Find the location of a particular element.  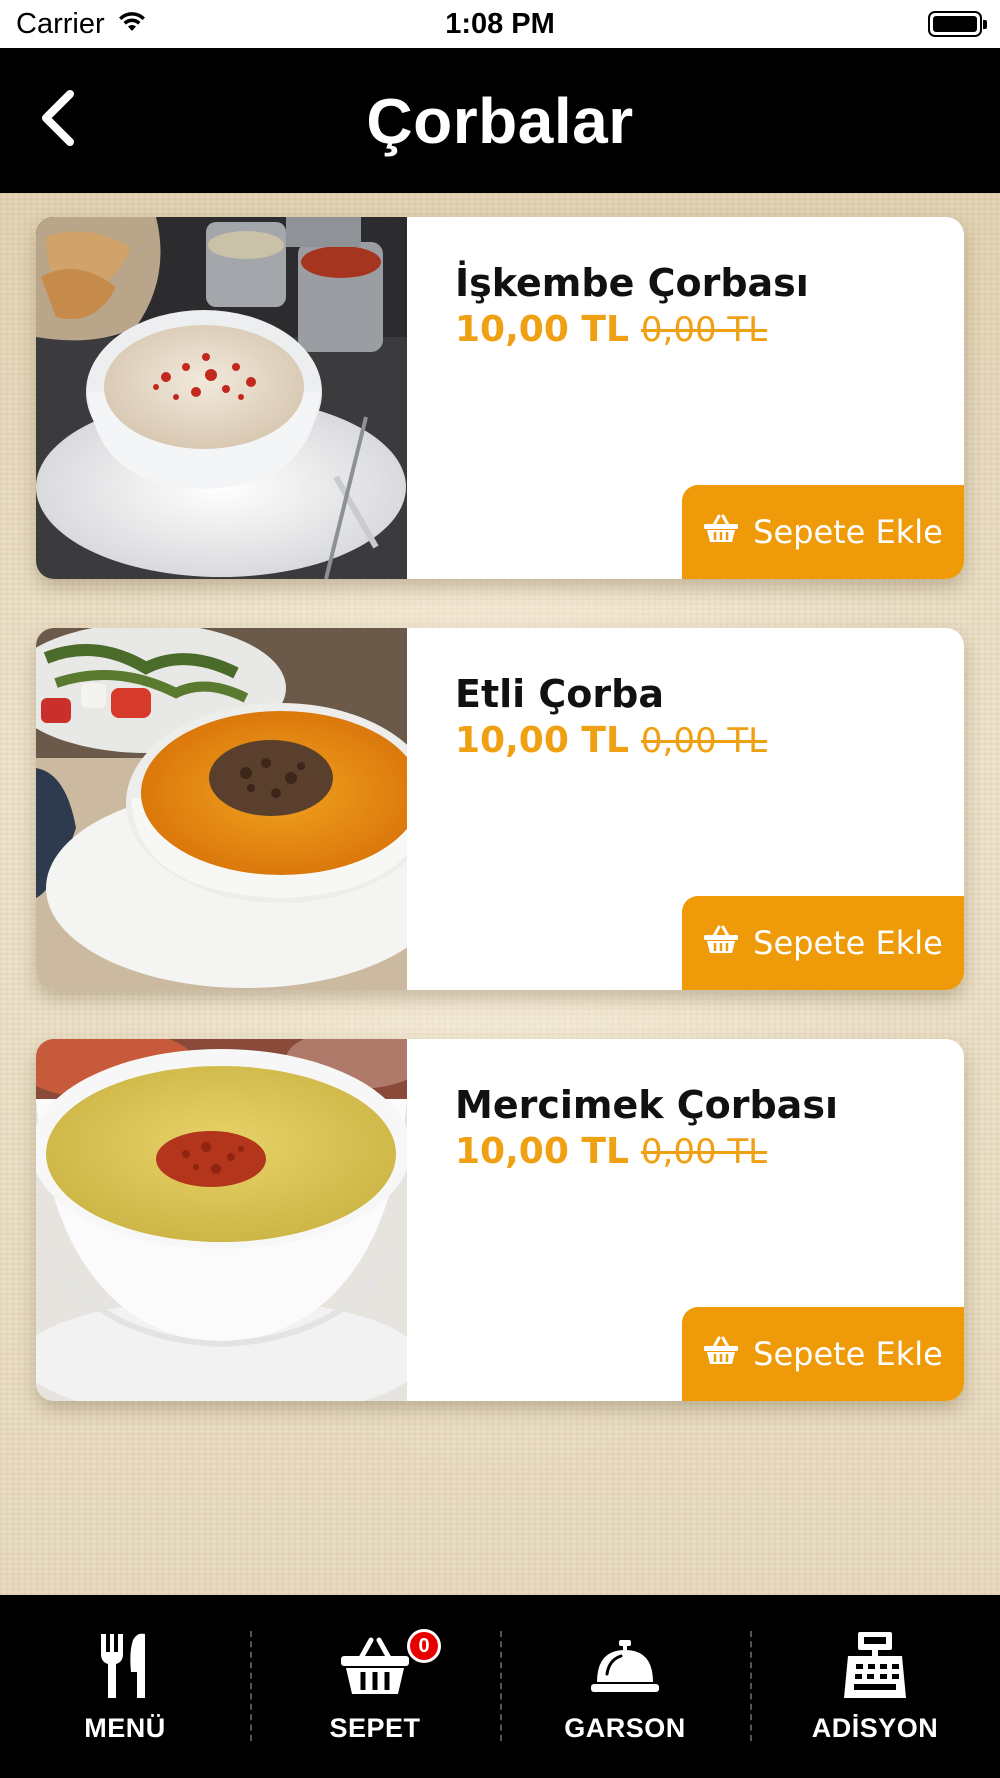

status-left: Carrier is located at coordinates (81, 24).